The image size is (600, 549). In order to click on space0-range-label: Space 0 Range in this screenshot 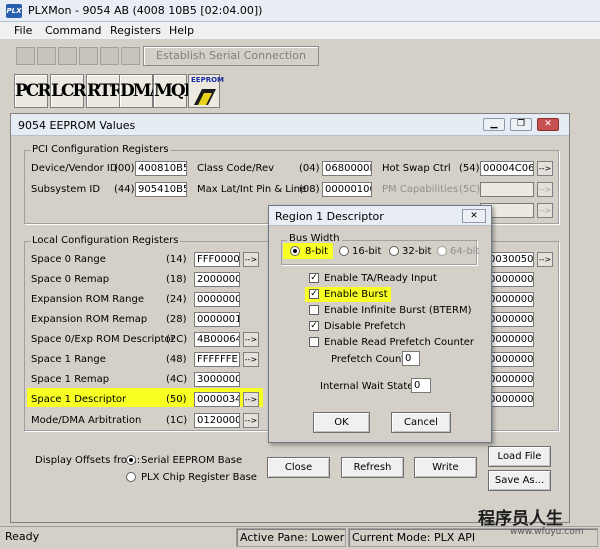, I will do `click(68, 259)`.